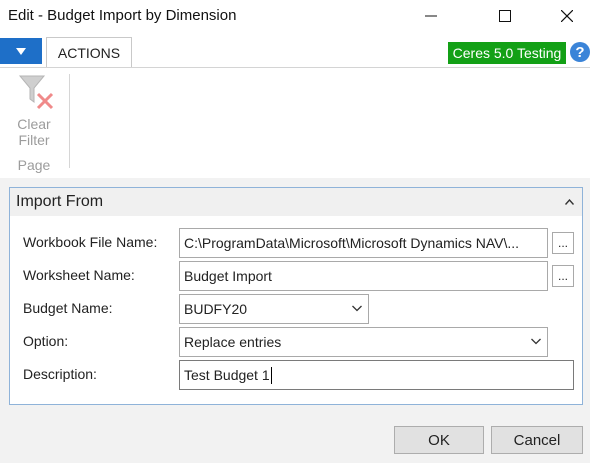 This screenshot has width=590, height=463. Describe the element at coordinates (216, 309) in the screenshot. I see `budget-name-value: BUDFY20` at that location.